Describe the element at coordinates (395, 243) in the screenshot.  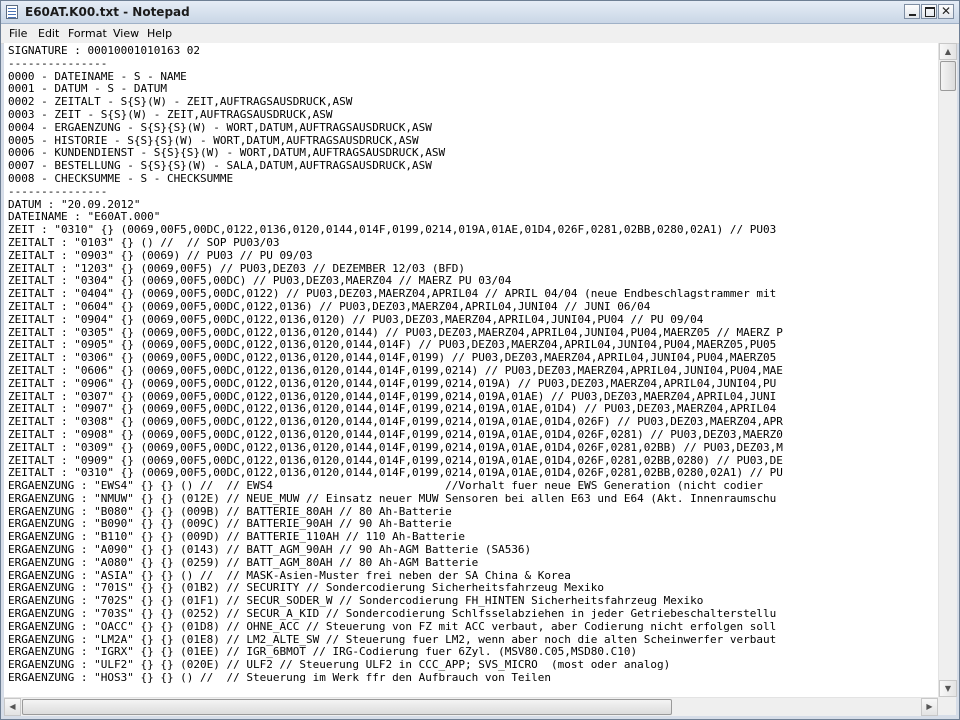
I see `text-line: ZEITALT : "0103" {} () // // SOP PU03/03` at that location.